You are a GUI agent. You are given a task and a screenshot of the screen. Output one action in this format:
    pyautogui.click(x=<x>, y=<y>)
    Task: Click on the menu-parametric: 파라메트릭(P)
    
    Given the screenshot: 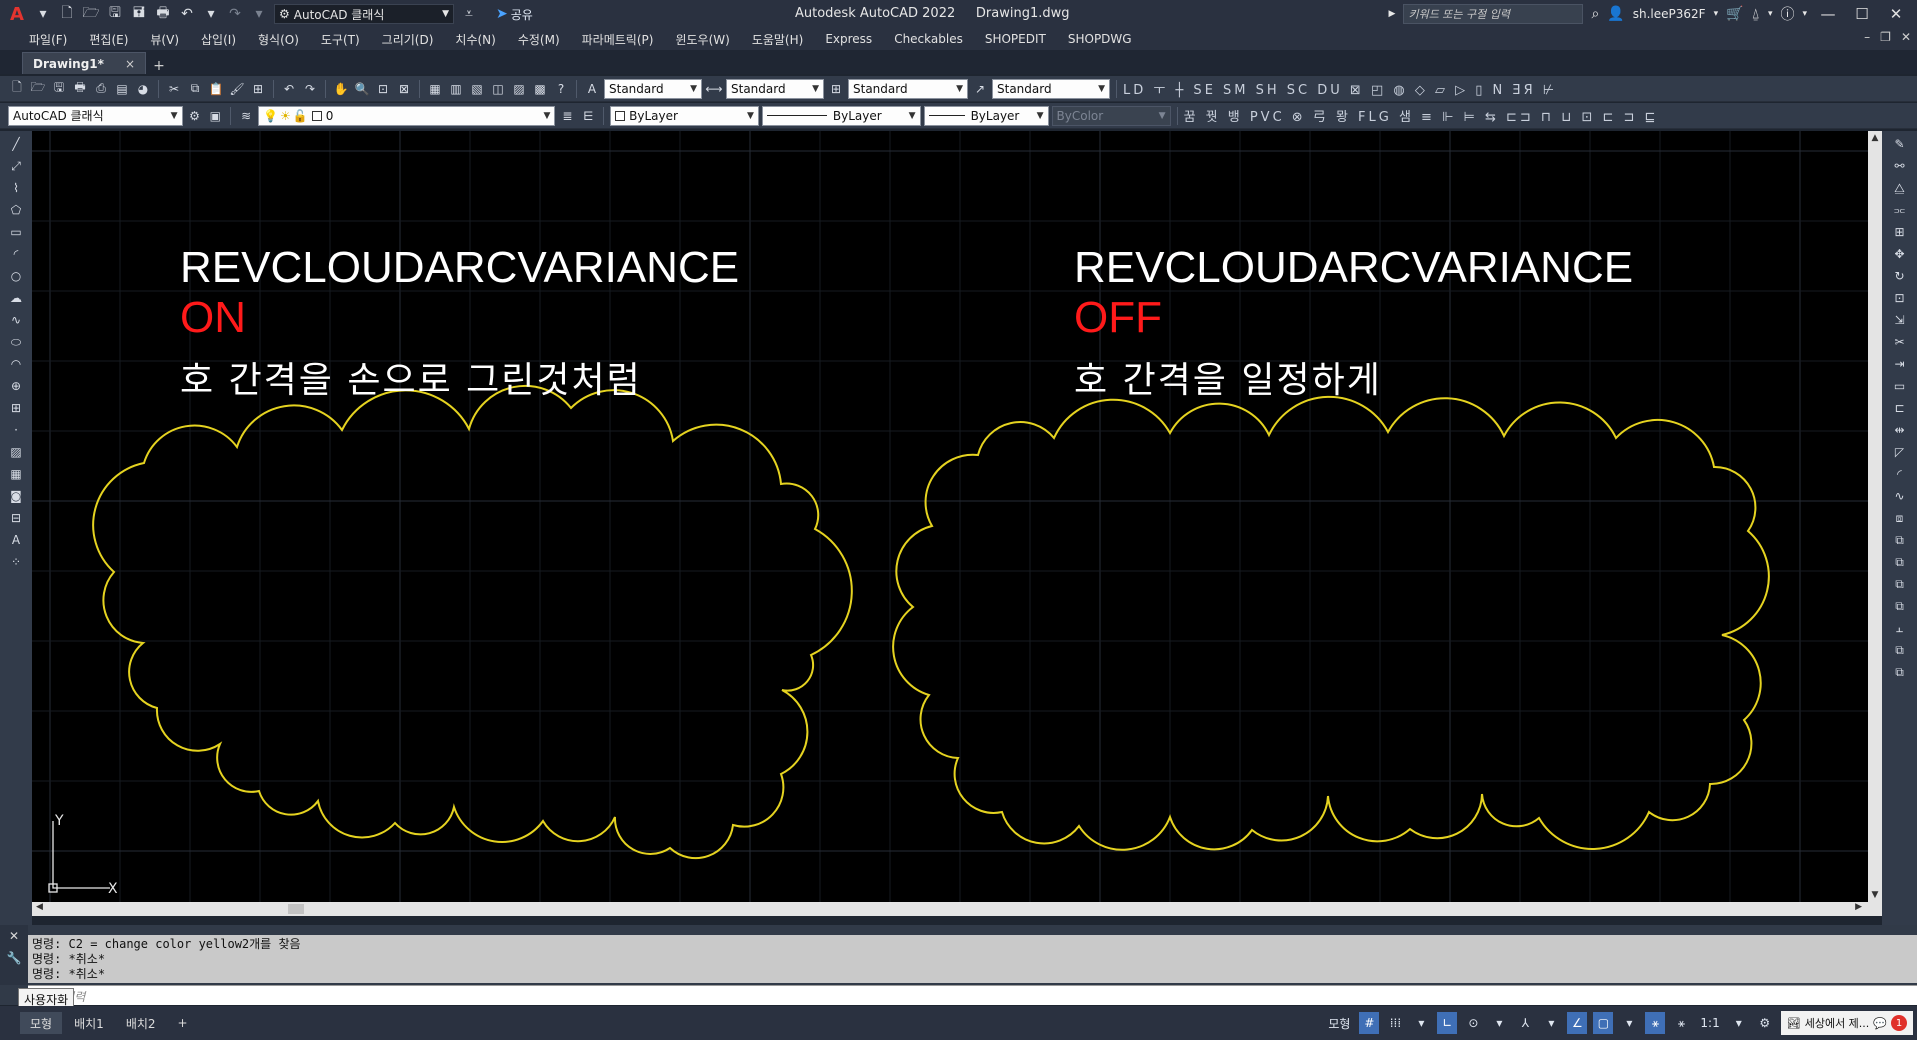 What is the action you would take?
    pyautogui.click(x=618, y=39)
    